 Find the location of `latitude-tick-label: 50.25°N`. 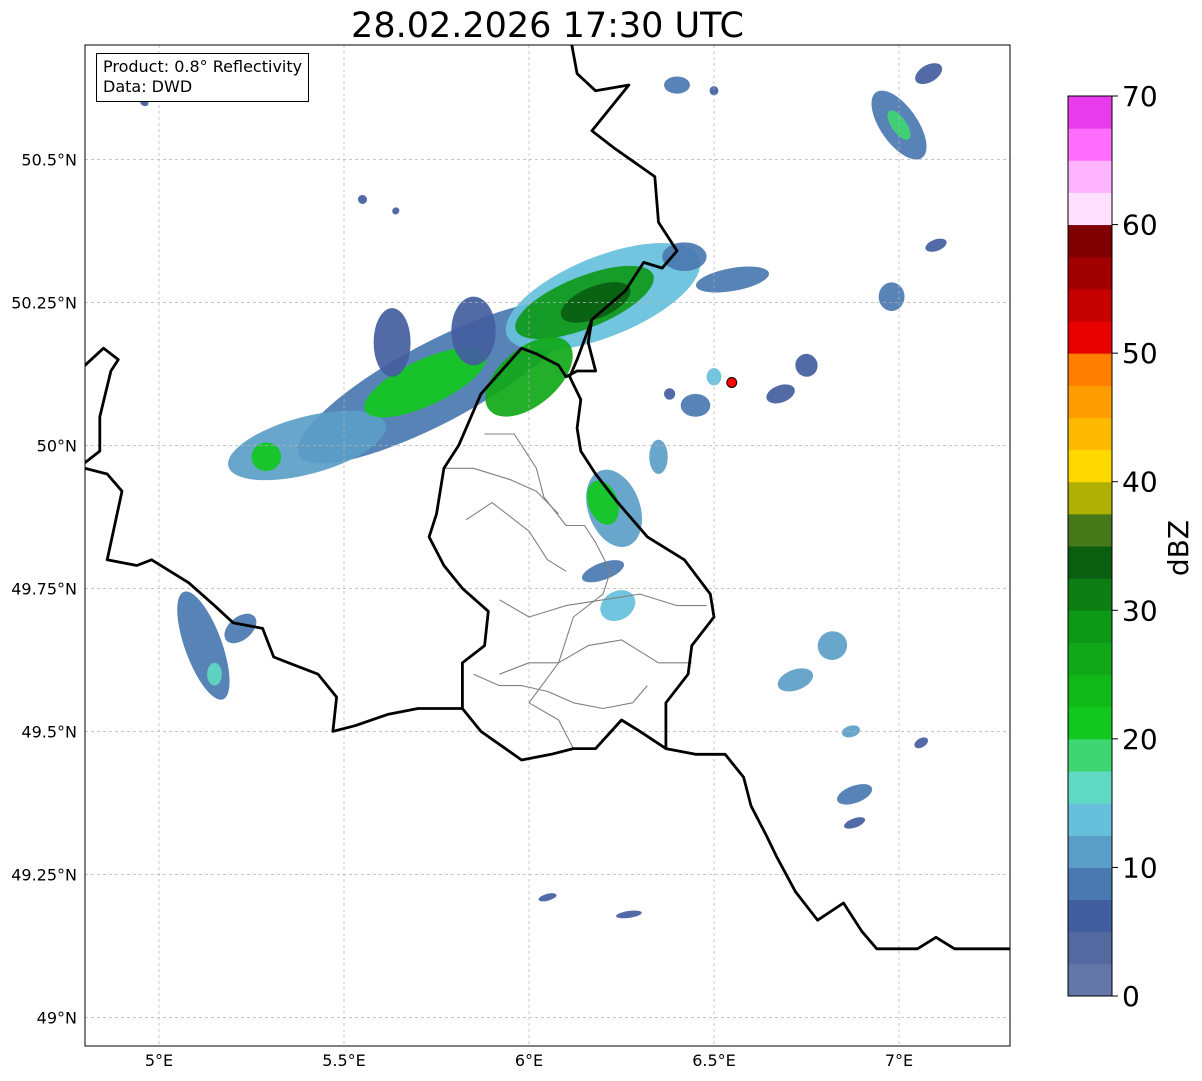

latitude-tick-label: 50.25°N is located at coordinates (44, 302).